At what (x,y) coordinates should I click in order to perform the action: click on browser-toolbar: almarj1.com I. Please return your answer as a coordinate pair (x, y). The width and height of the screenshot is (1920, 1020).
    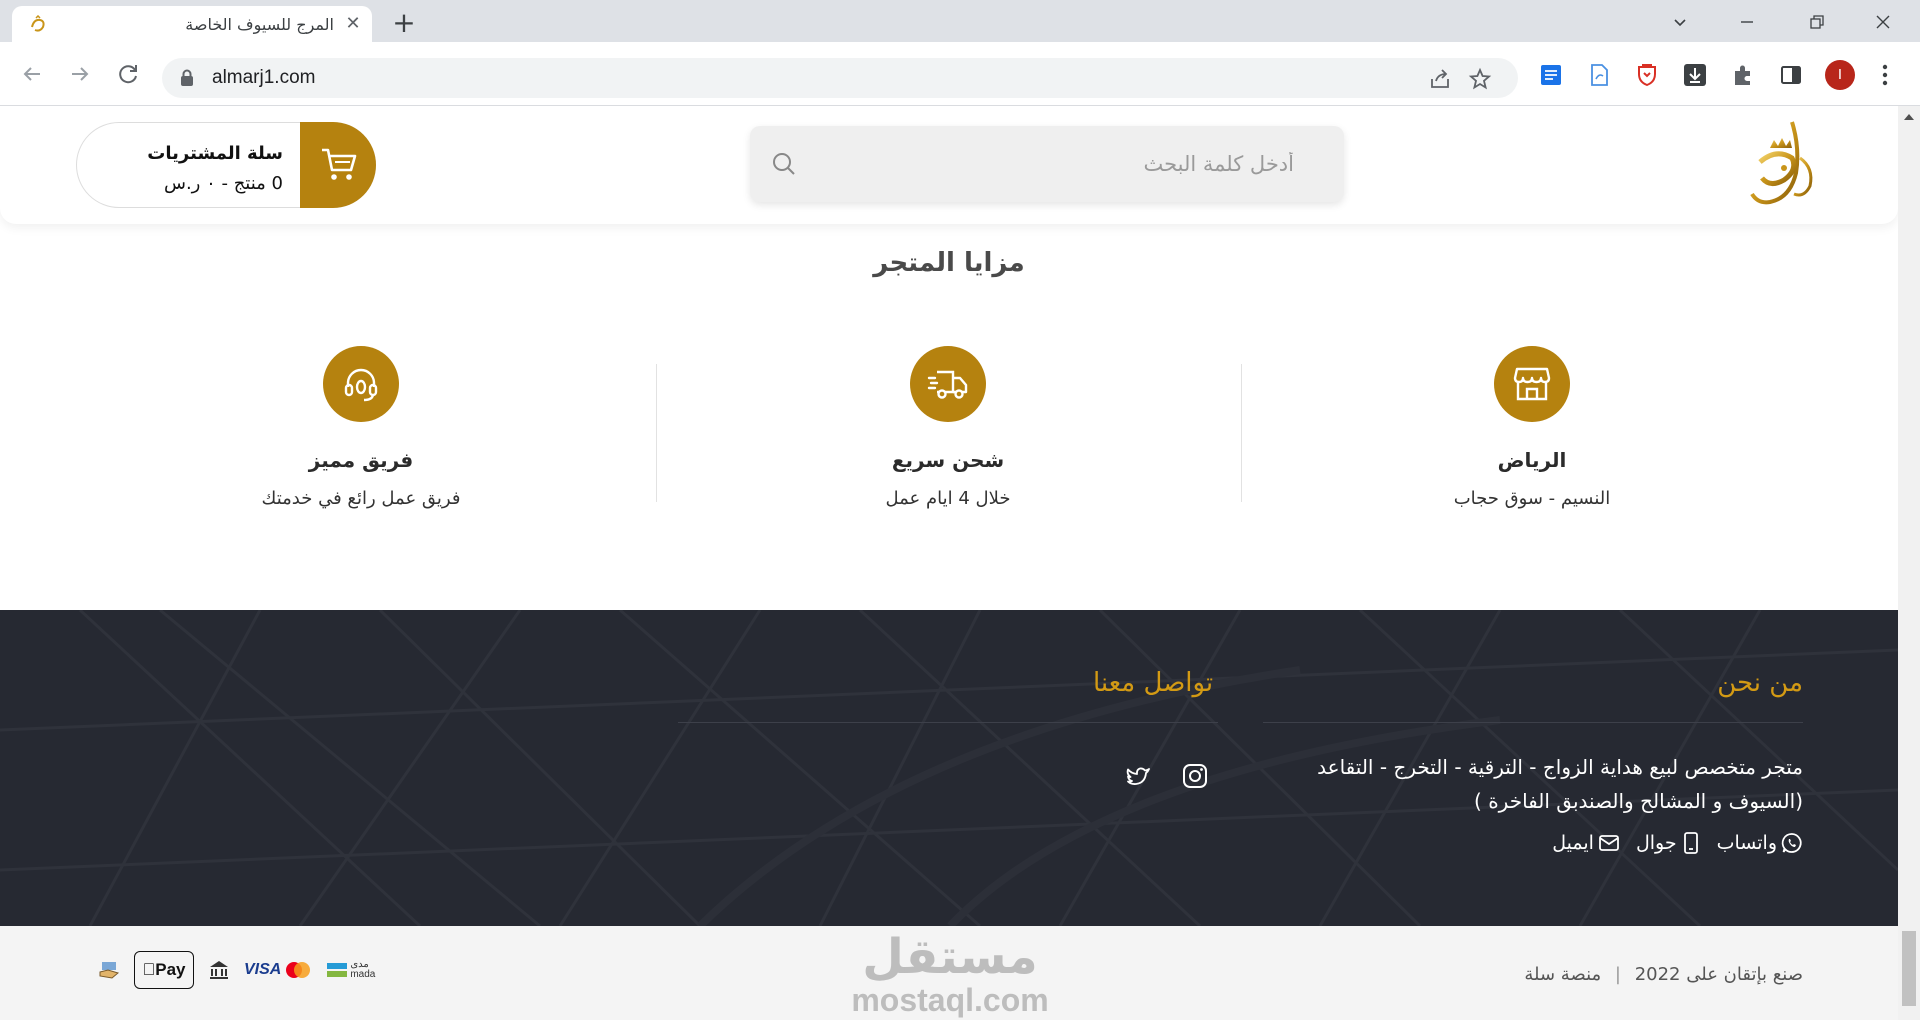
    Looking at the image, I should click on (960, 74).